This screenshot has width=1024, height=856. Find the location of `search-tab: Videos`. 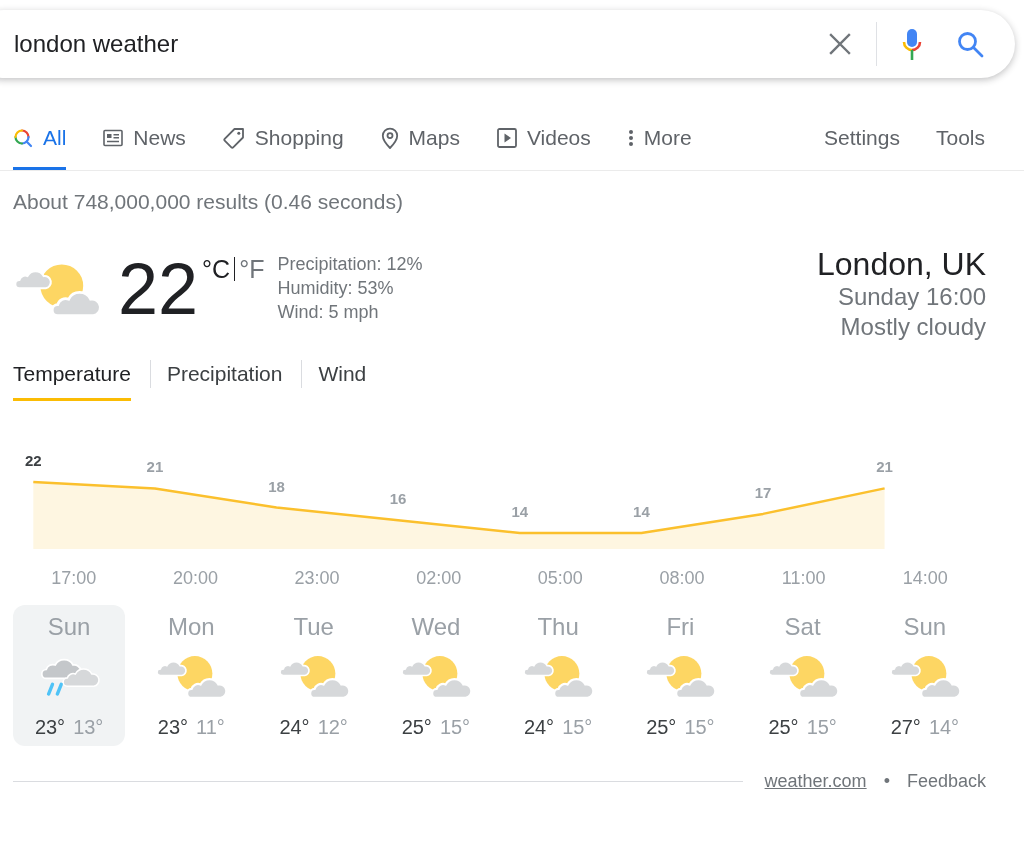

search-tab: Videos is located at coordinates (543, 142).